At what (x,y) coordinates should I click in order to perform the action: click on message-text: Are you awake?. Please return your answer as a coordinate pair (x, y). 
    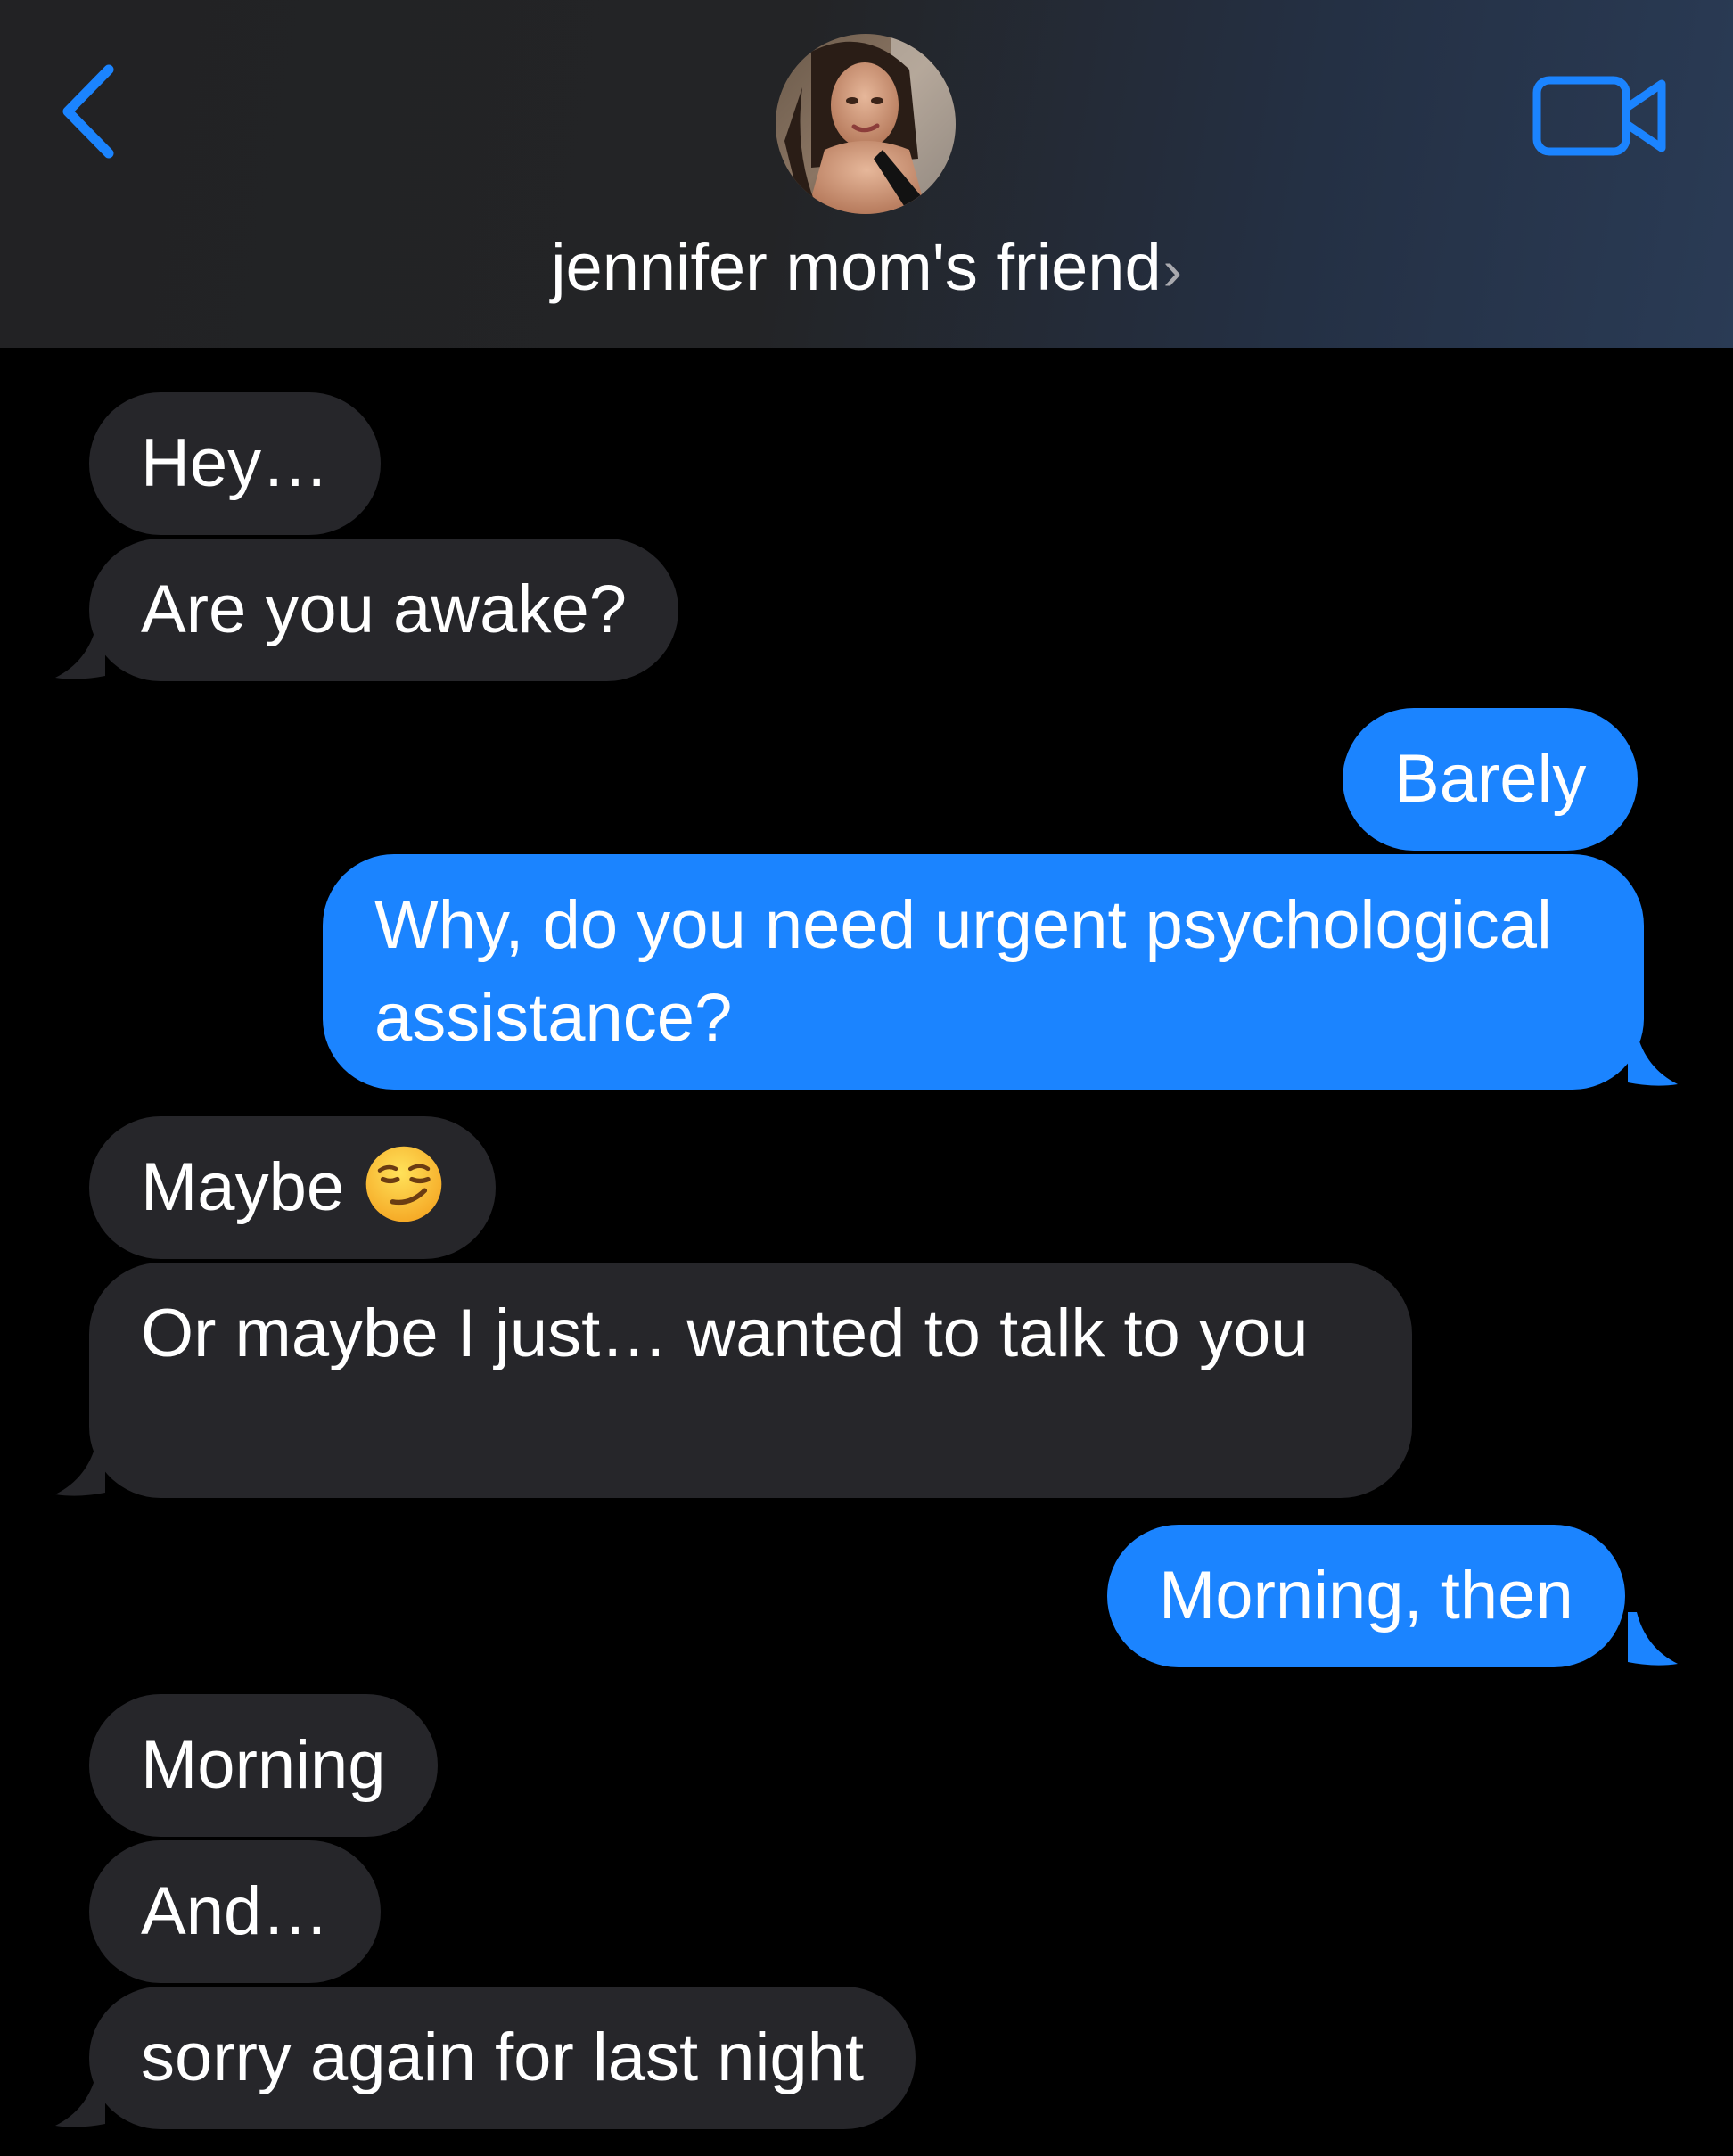
    Looking at the image, I should click on (384, 609).